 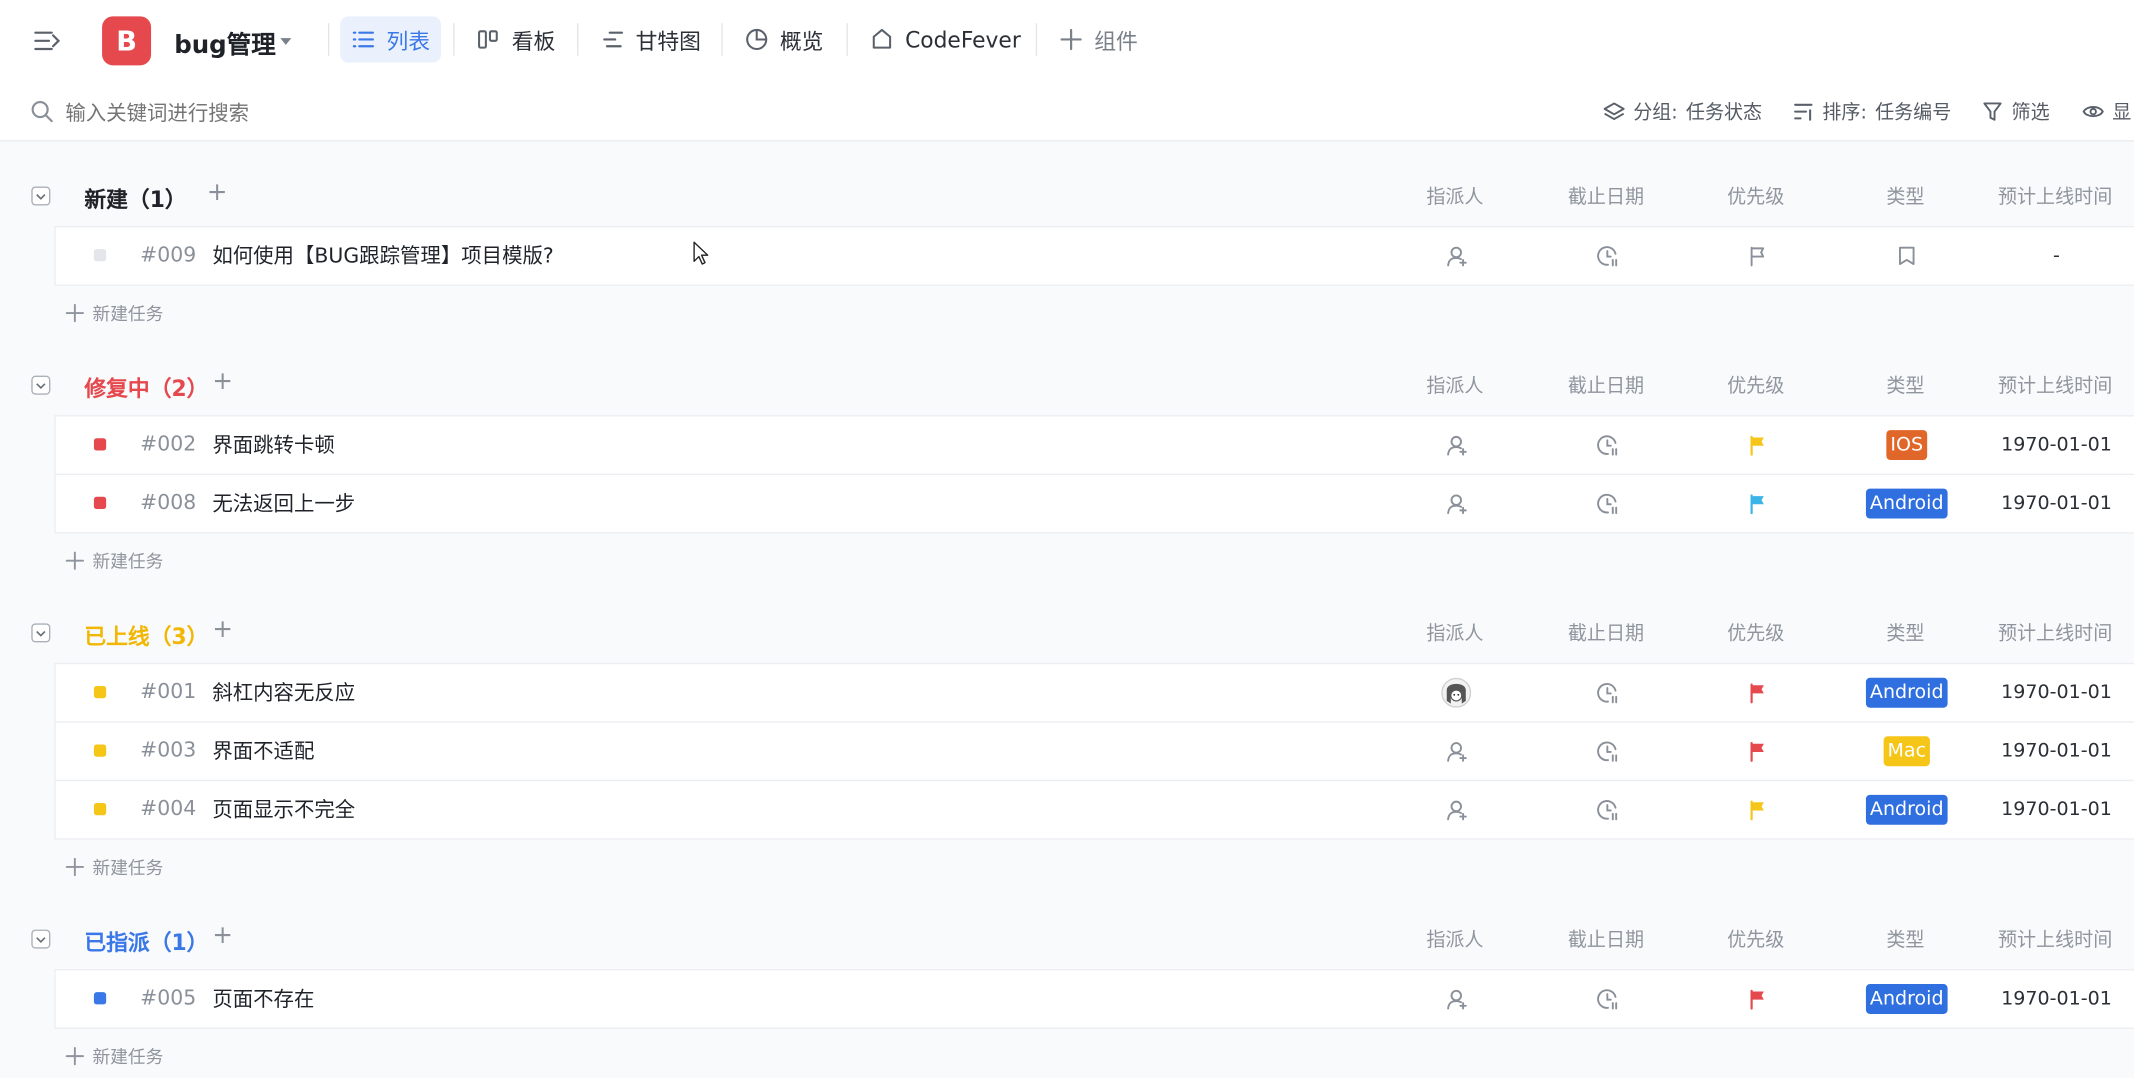 What do you see at coordinates (263, 998) in the screenshot?
I see `task-title: 页面不存在` at bounding box center [263, 998].